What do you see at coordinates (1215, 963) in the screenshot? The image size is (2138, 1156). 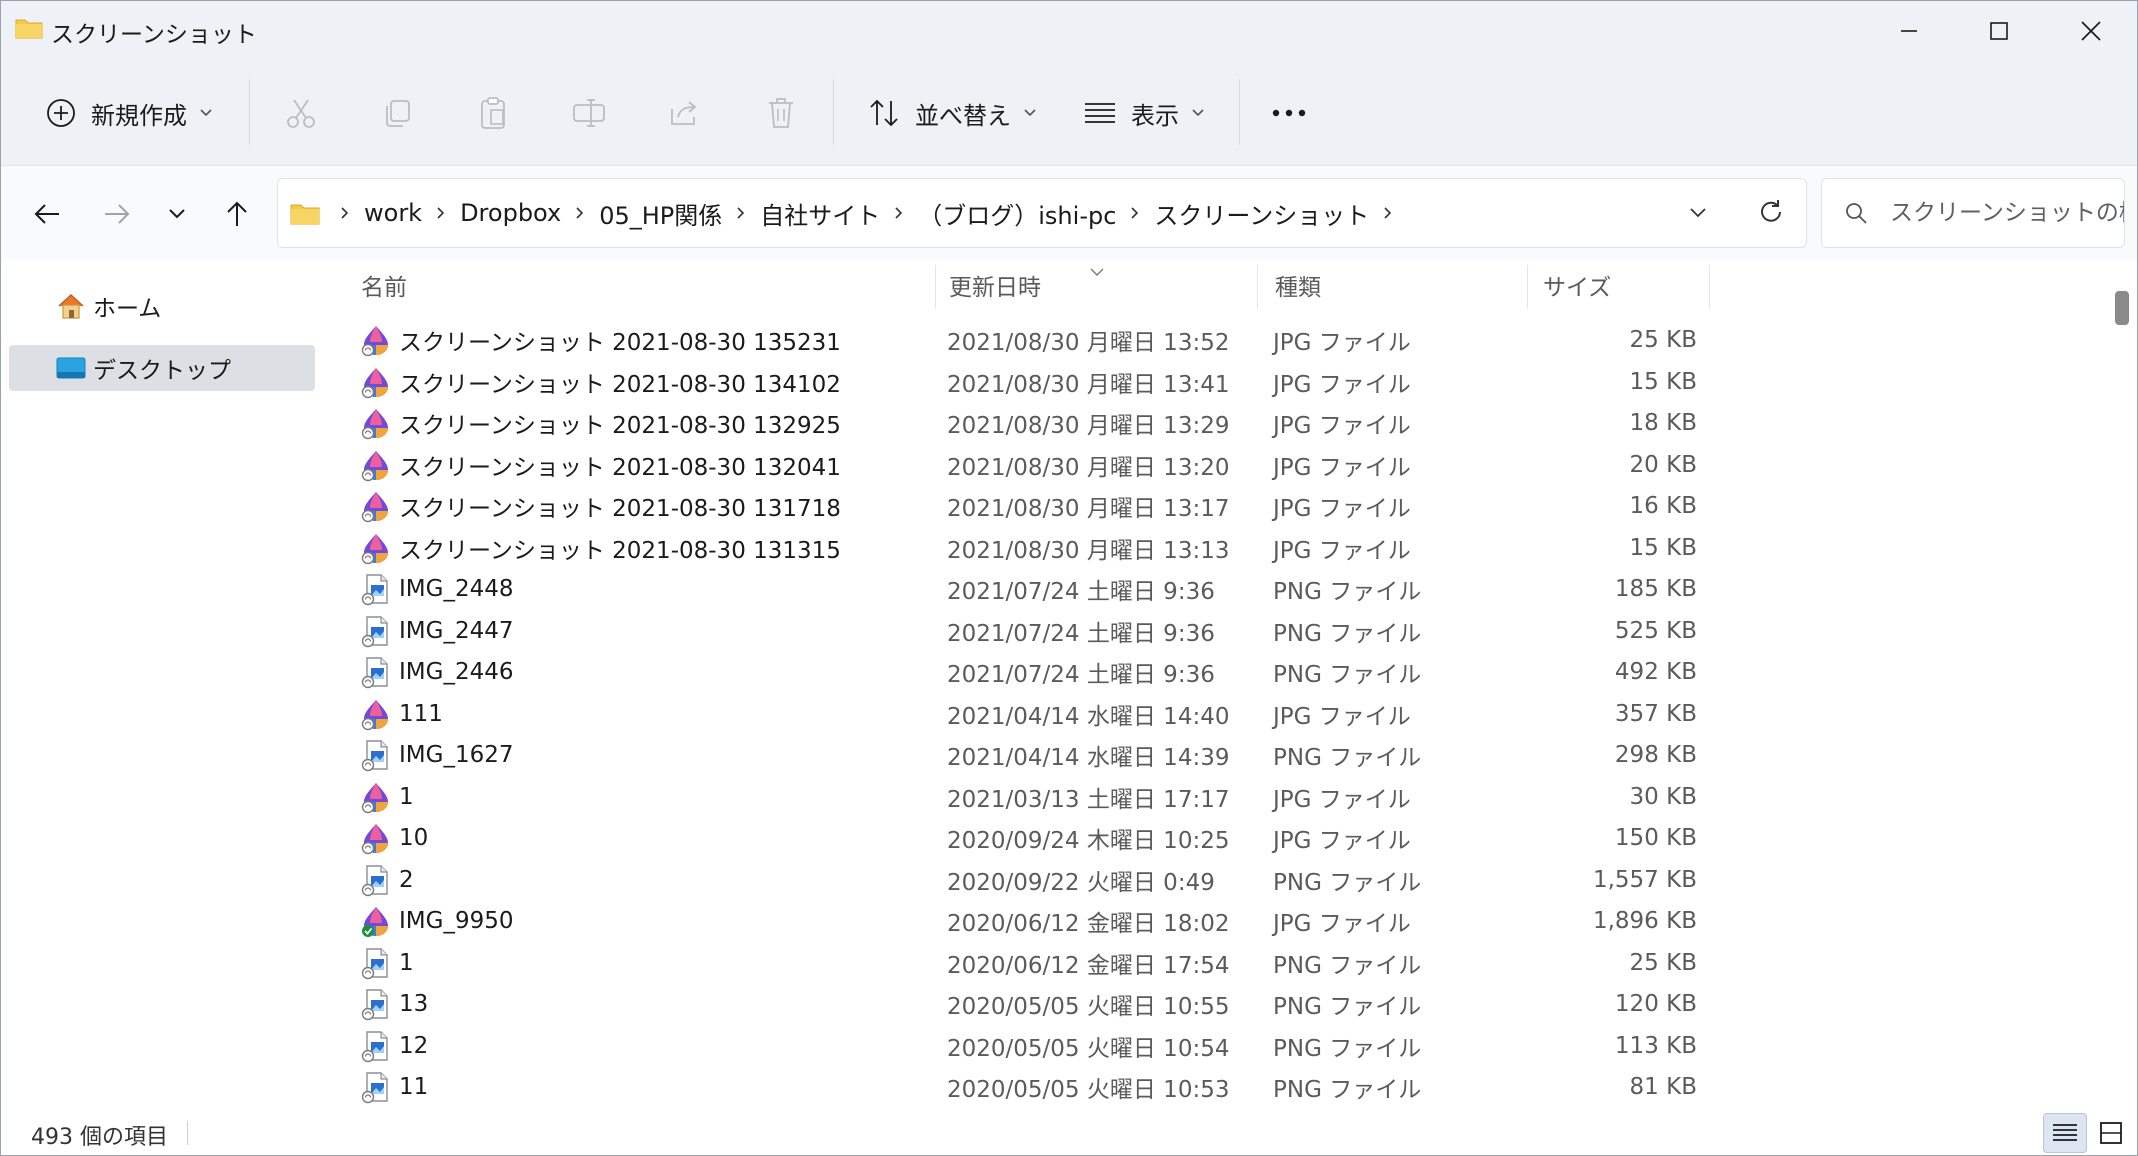 I see `table-row: 1 2020/06/12 金曜日 17:54 PNG ファイル 25 KB` at bounding box center [1215, 963].